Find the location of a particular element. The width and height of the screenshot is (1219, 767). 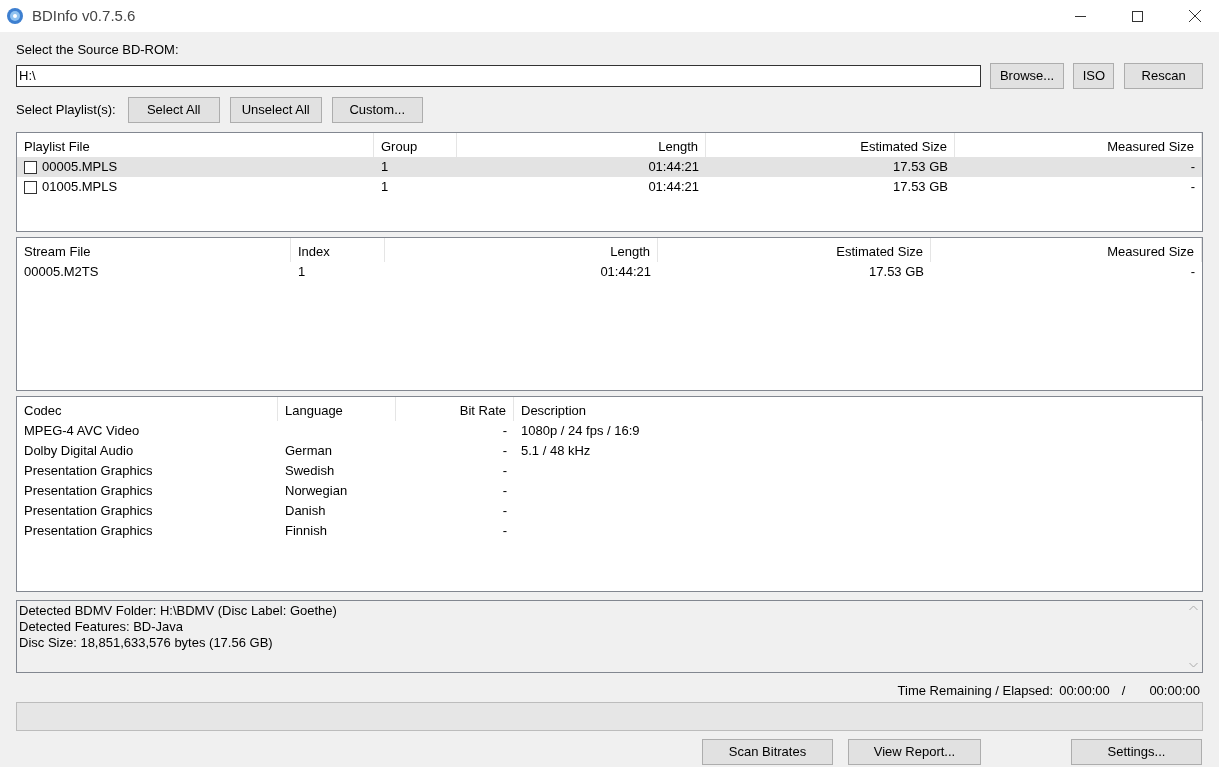

table-cell-text: MPEG-4 AVC Video is located at coordinates (82, 431).